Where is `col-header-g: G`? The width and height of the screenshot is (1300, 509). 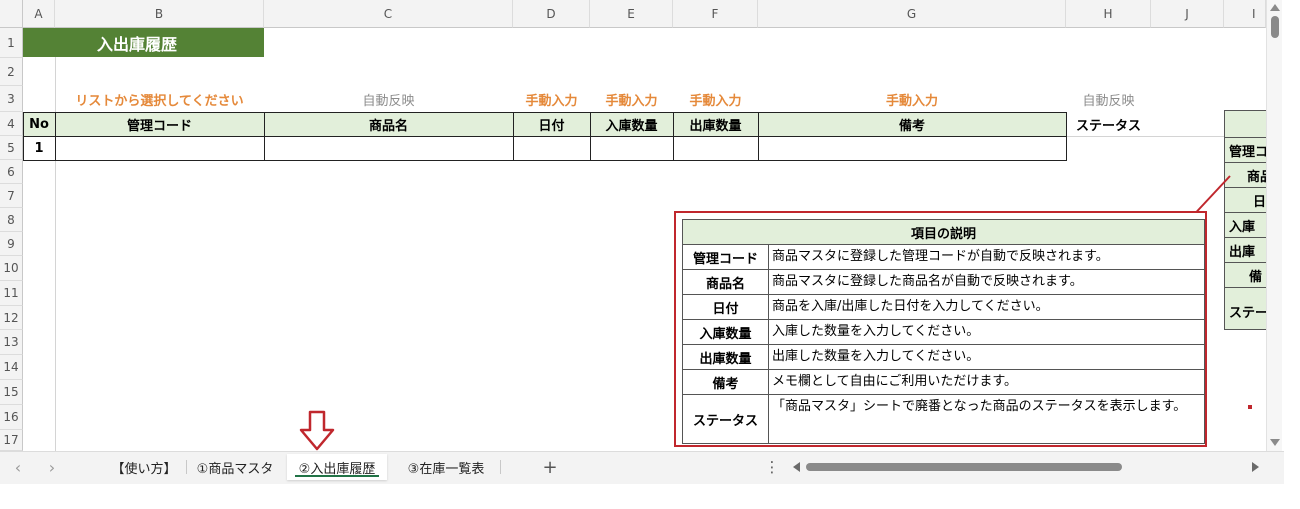 col-header-g: G is located at coordinates (912, 14).